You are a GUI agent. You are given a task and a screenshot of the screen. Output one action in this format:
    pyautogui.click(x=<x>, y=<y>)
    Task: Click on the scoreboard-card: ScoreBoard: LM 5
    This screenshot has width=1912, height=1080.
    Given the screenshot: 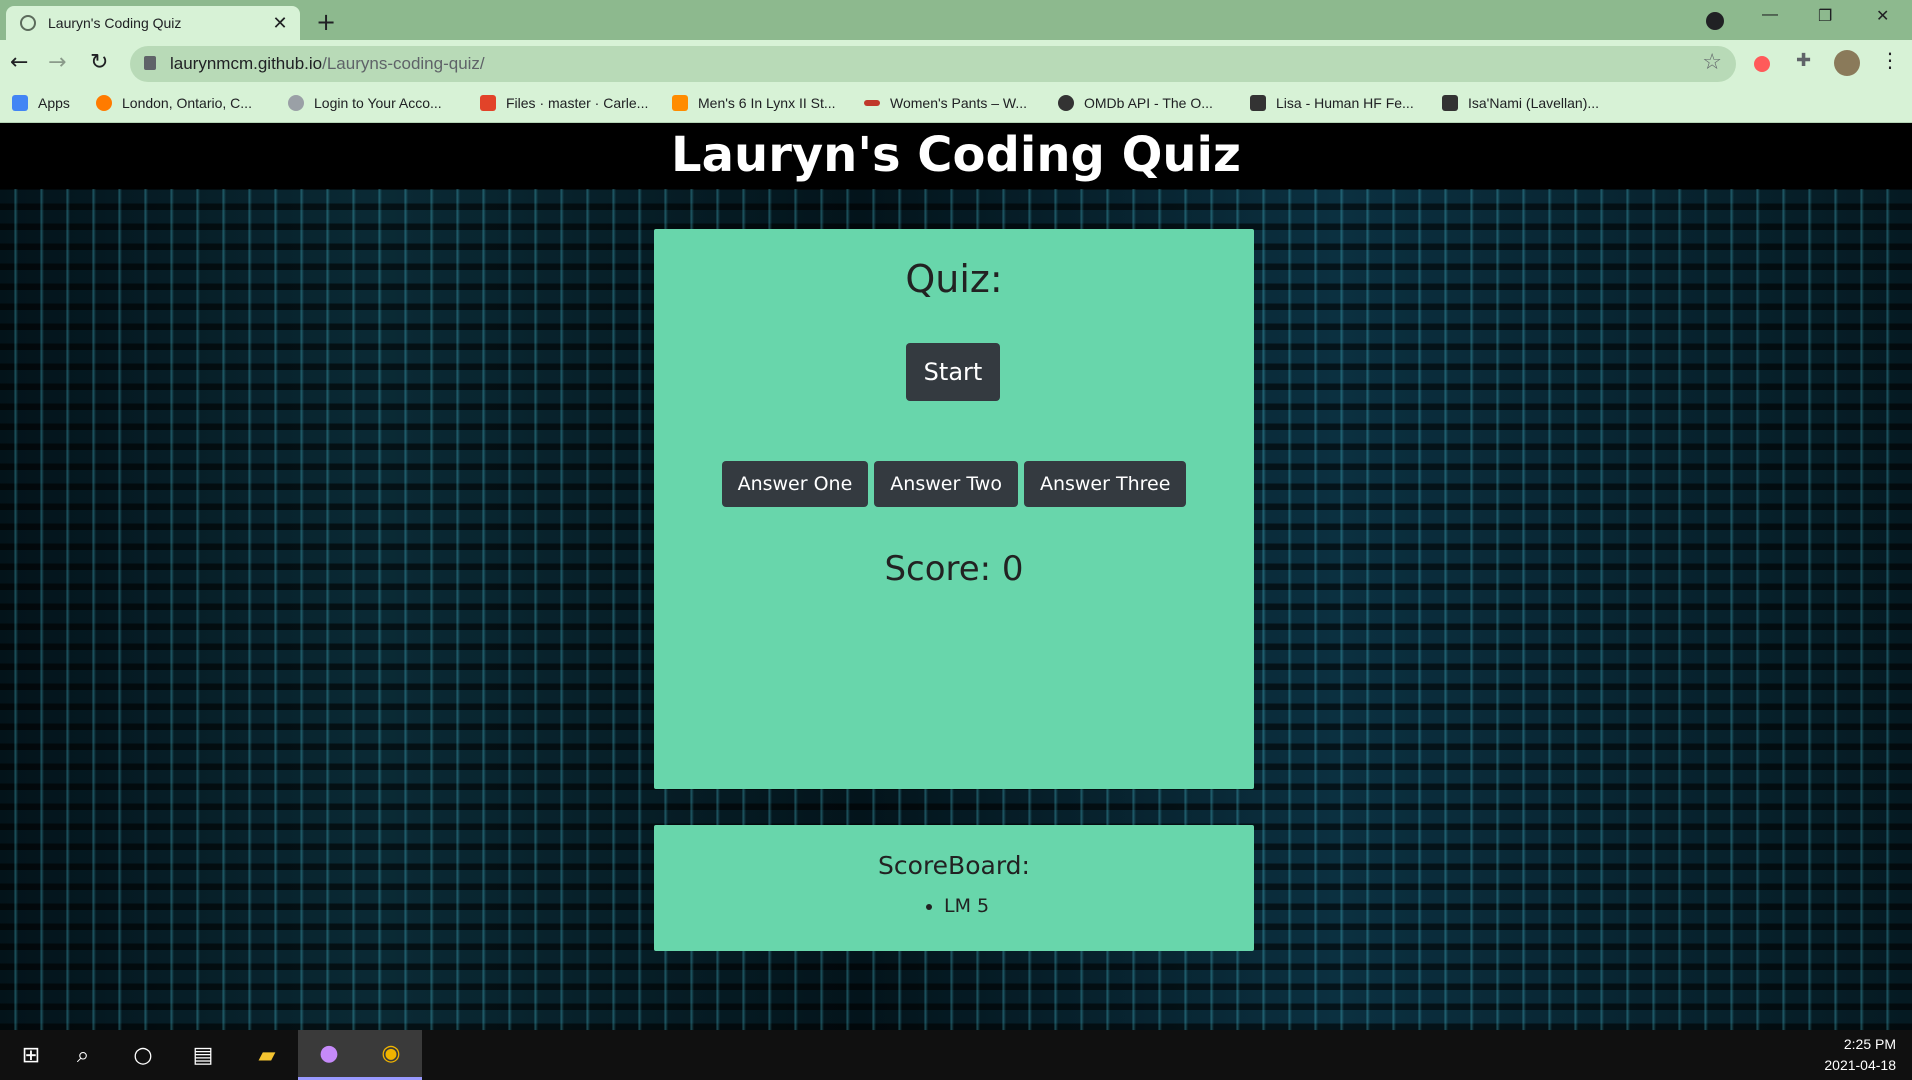 What is the action you would take?
    pyautogui.click(x=954, y=888)
    